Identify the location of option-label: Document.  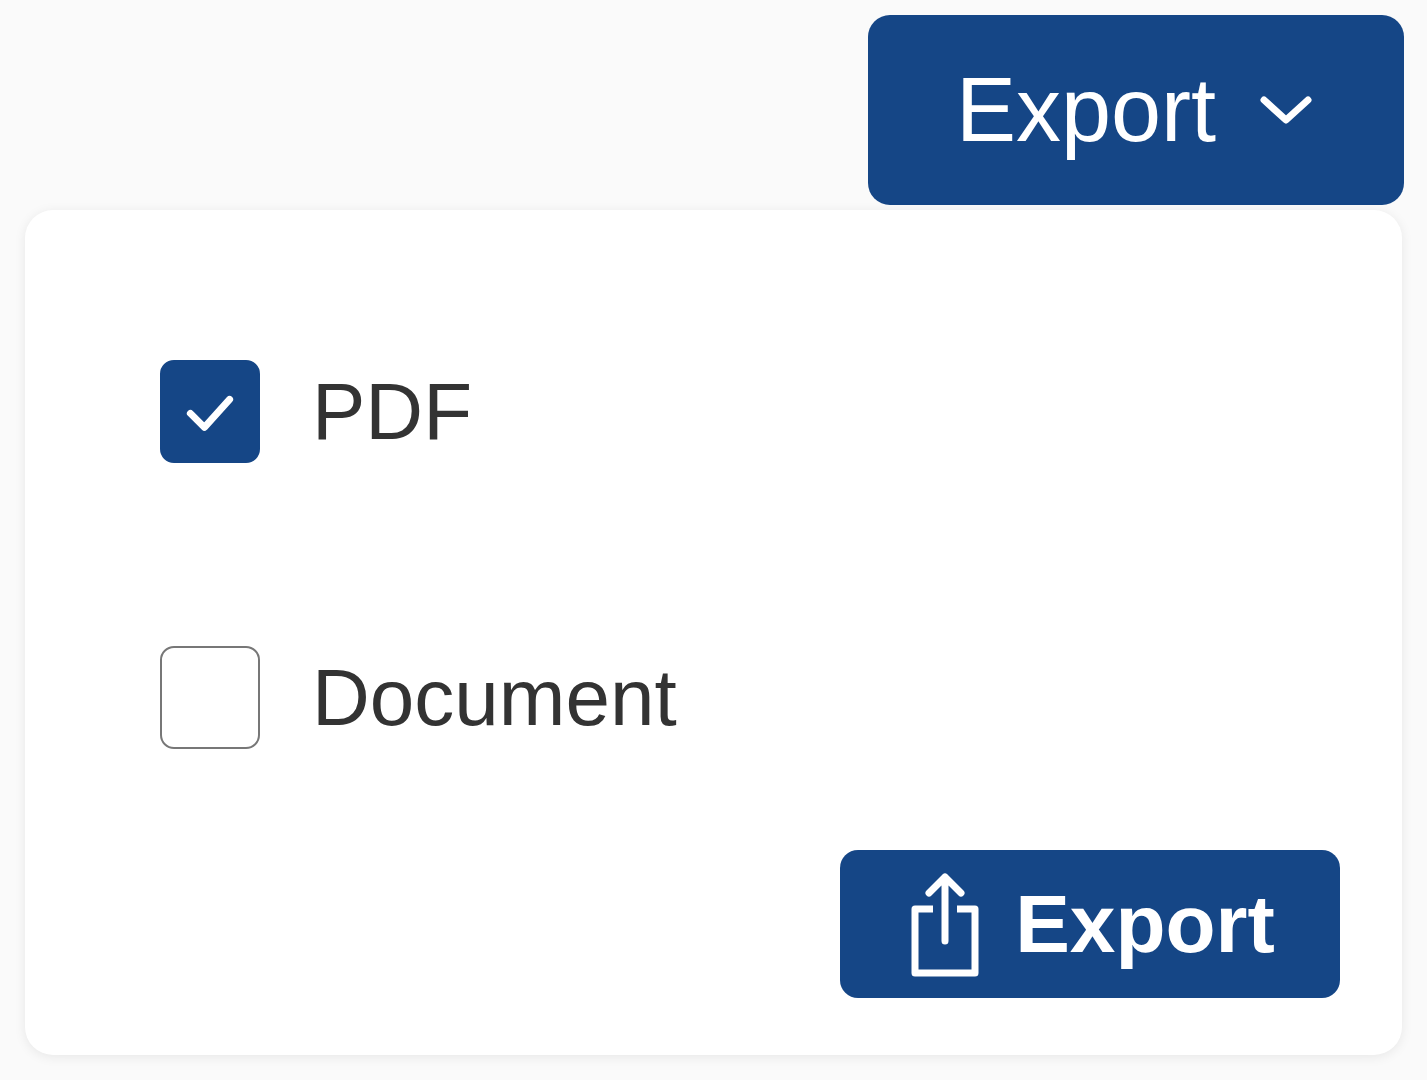
(494, 697).